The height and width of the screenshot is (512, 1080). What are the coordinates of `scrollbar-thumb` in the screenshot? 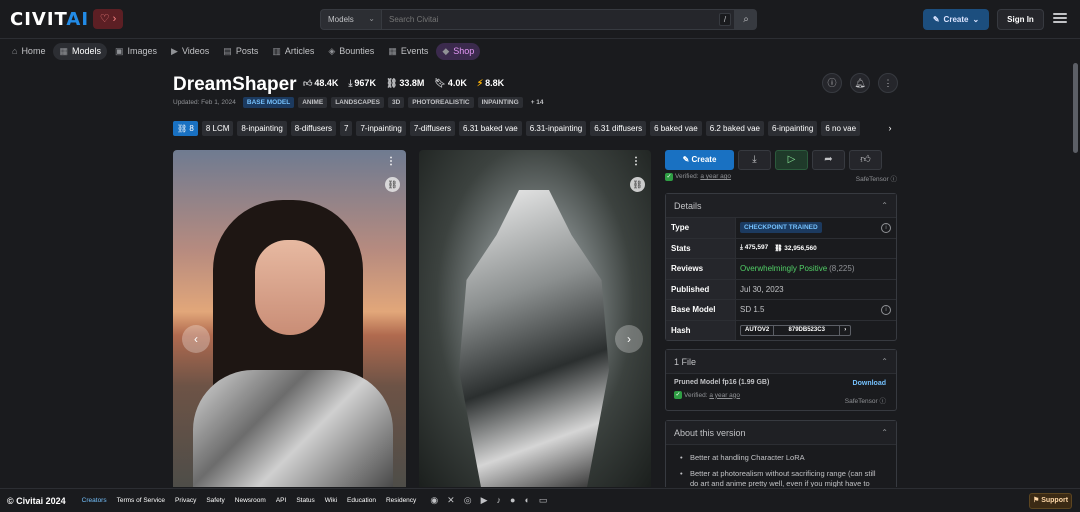 It's located at (1075, 108).